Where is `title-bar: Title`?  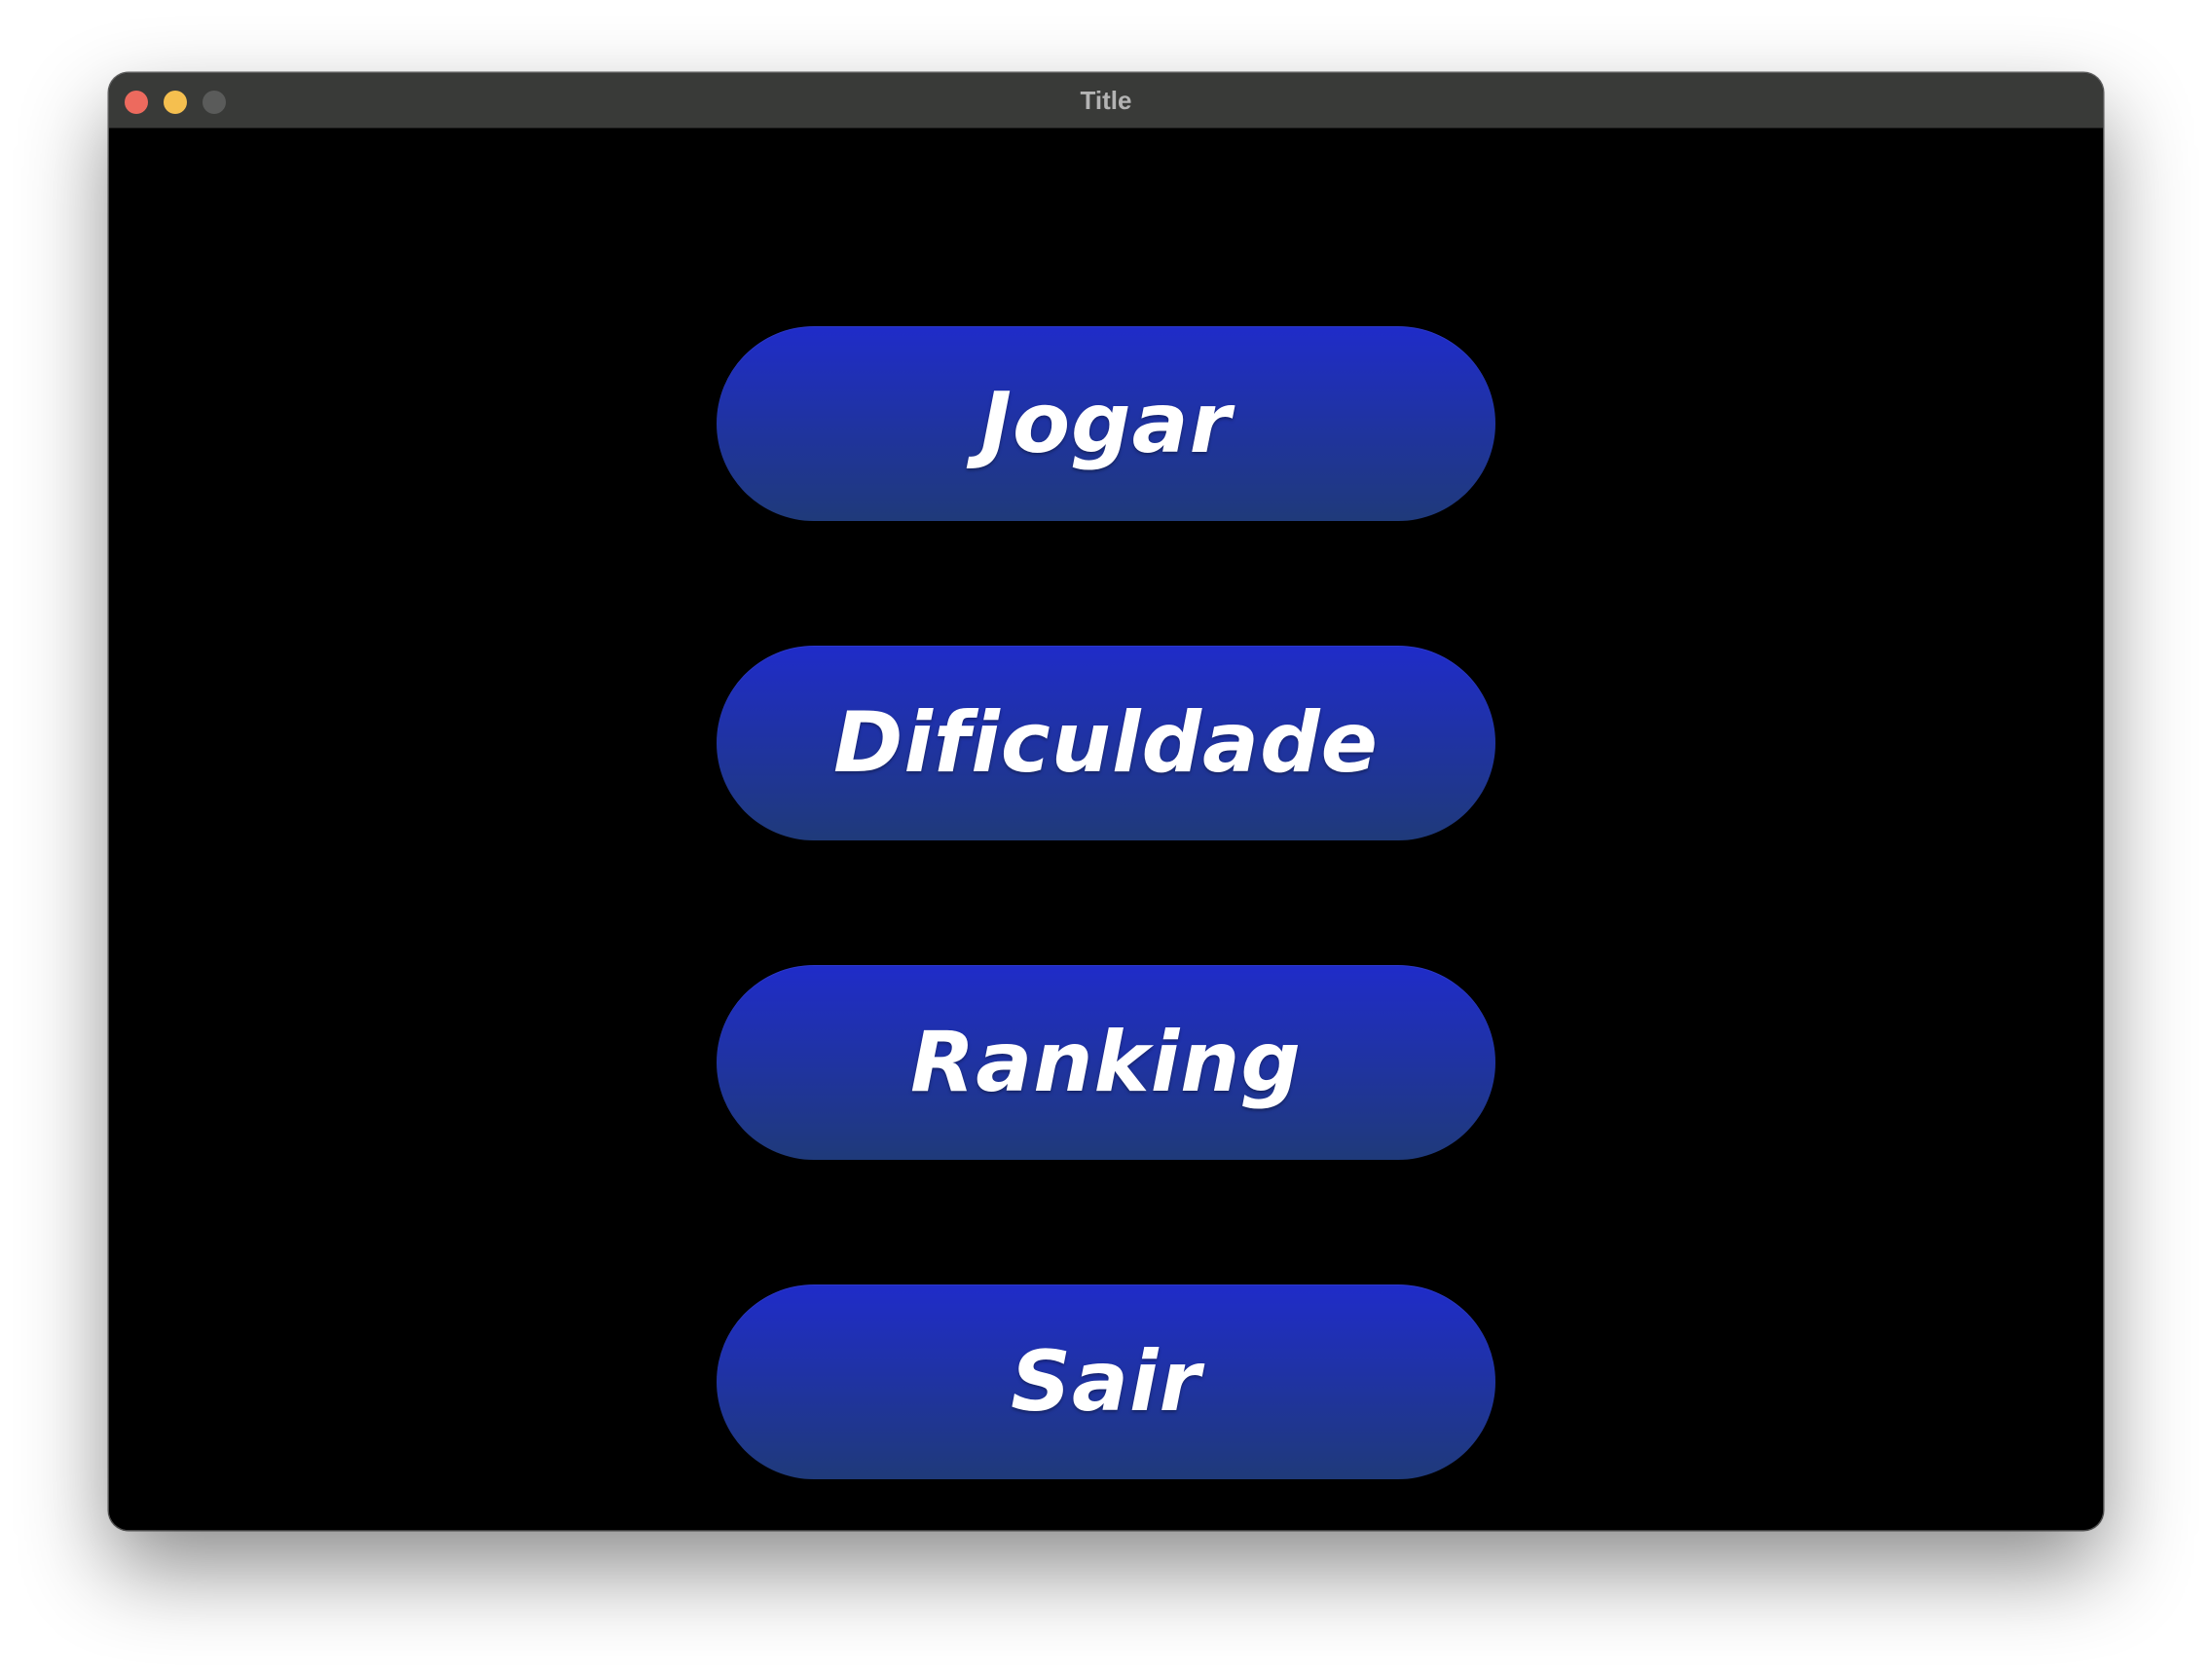 title-bar: Title is located at coordinates (1106, 101).